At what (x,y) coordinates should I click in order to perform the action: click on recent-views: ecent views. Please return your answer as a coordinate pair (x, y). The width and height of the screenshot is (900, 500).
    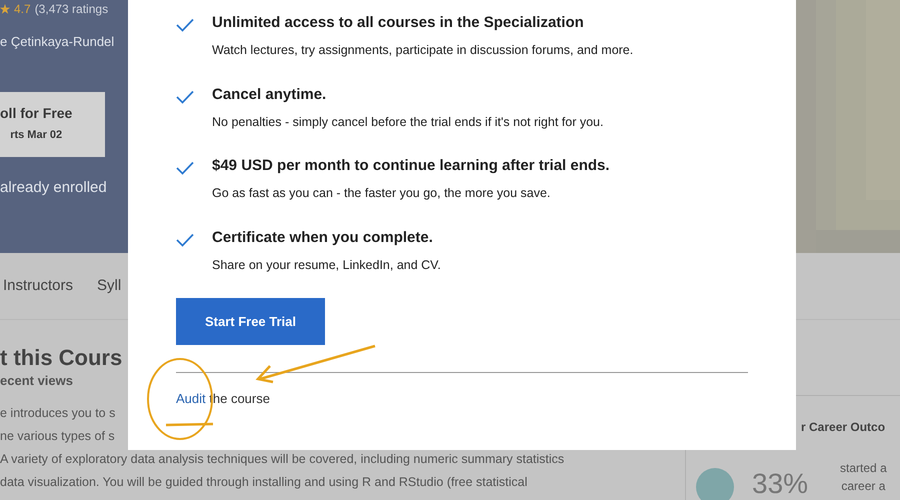
    Looking at the image, I should click on (36, 381).